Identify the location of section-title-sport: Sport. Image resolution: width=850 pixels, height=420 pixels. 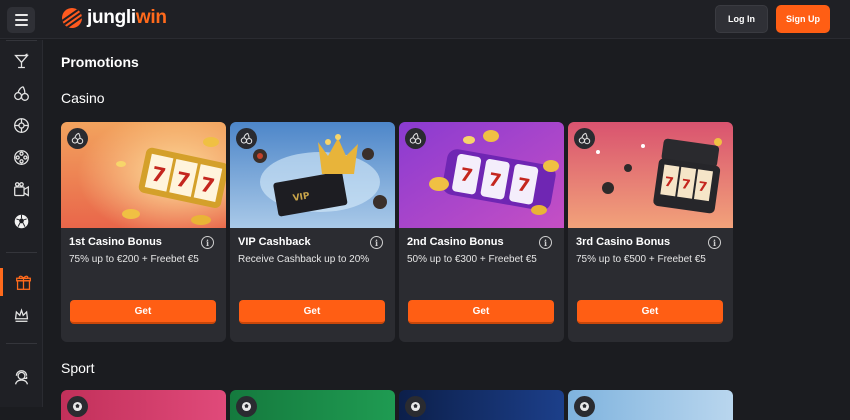
(78, 368).